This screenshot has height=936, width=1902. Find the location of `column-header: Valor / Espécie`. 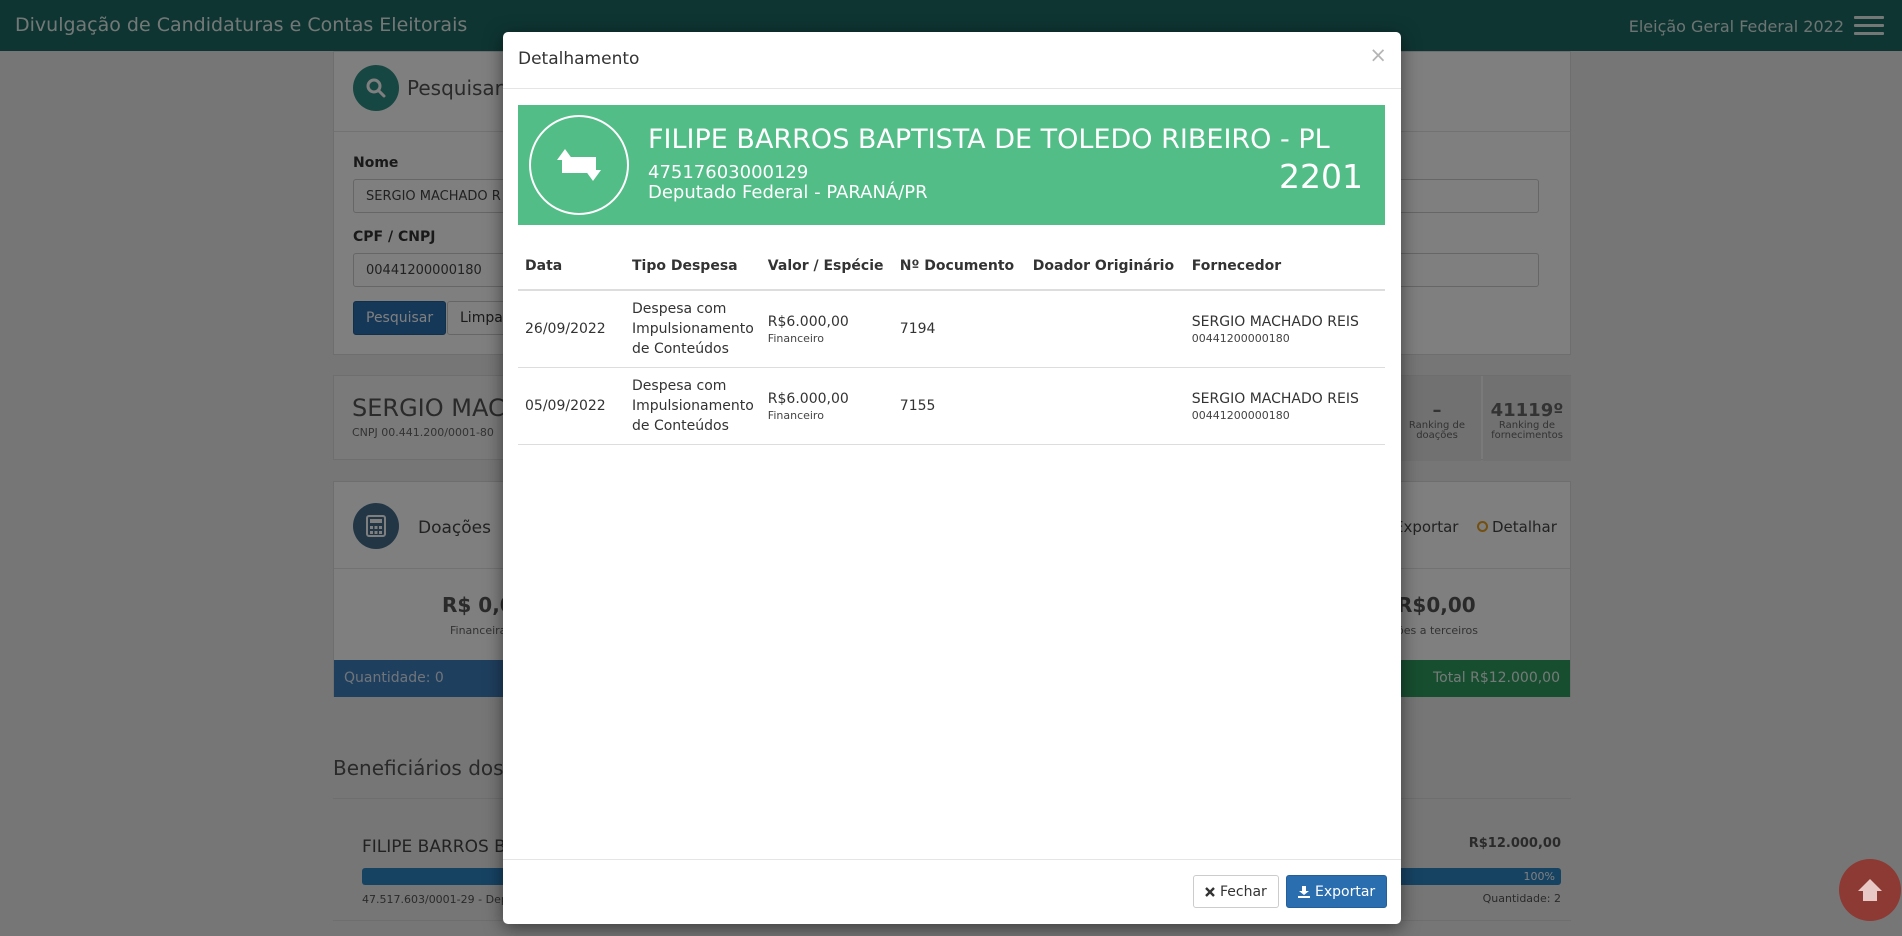

column-header: Valor / Espécie is located at coordinates (826, 270).